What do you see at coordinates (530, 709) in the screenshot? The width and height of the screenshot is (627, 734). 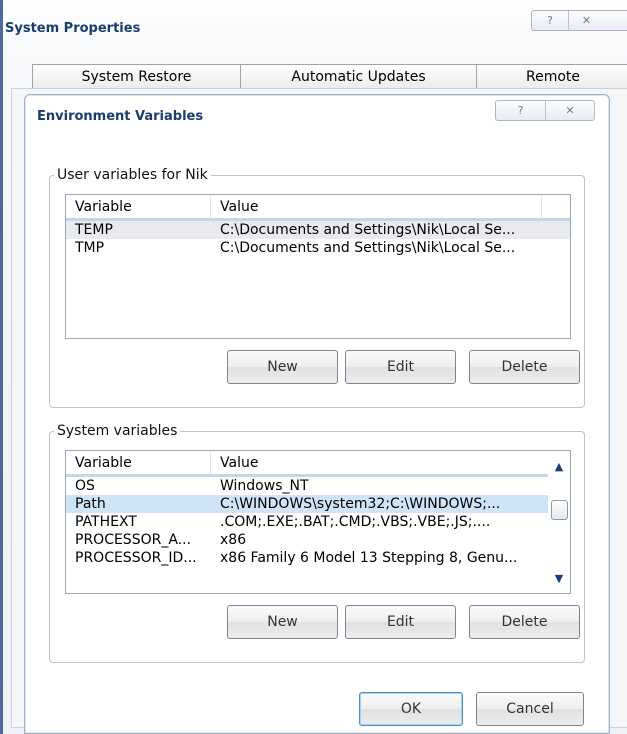 I see `cancel-button: Cancel` at bounding box center [530, 709].